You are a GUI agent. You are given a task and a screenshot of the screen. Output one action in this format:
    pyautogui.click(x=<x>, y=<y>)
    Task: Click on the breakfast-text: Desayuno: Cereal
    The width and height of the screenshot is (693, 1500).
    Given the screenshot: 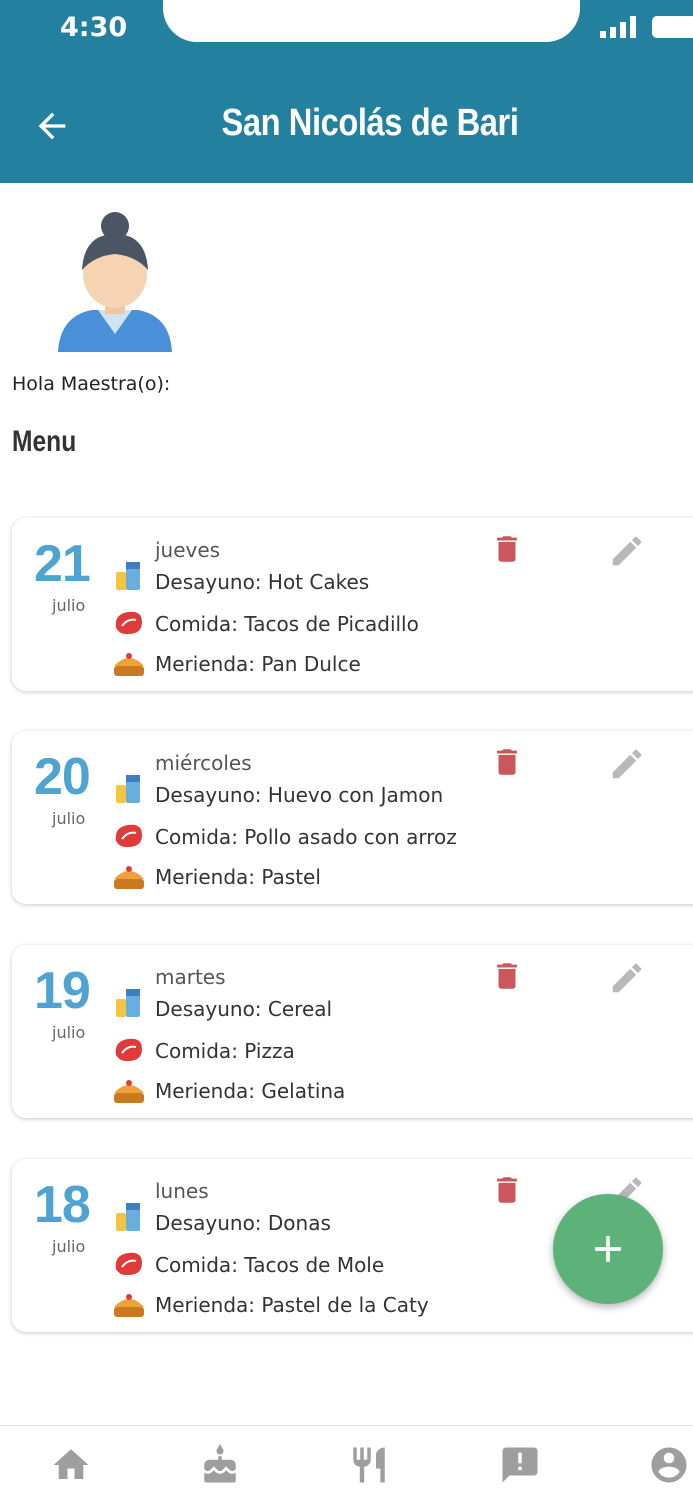 What is the action you would take?
    pyautogui.click(x=244, y=1009)
    